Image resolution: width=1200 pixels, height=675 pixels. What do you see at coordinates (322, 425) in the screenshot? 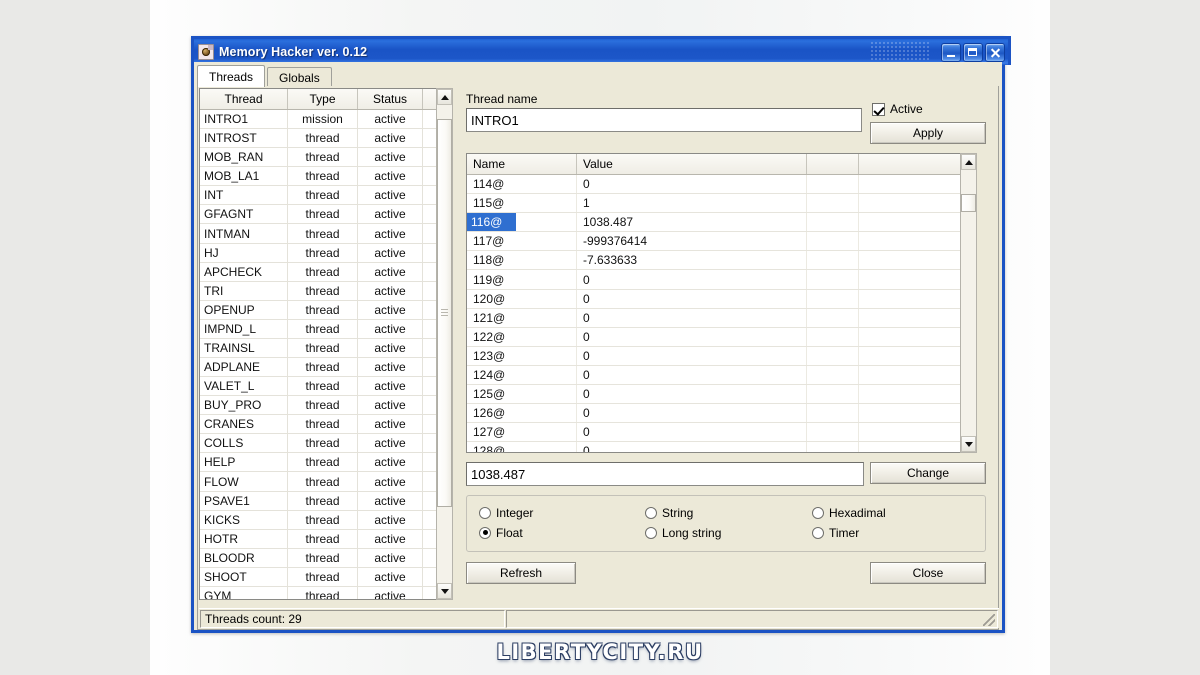
I see `table-row: CRANES thread active` at bounding box center [322, 425].